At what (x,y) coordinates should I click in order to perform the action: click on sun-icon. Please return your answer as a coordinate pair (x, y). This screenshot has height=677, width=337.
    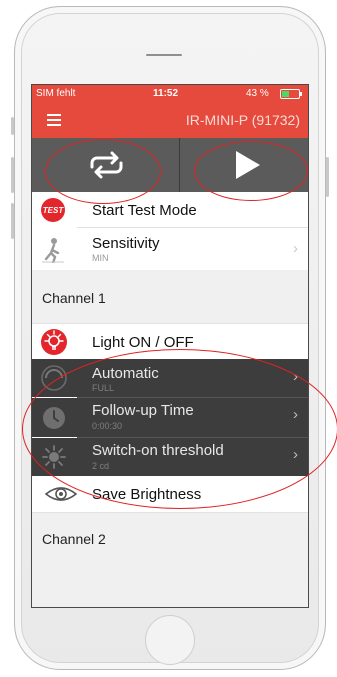
    Looking at the image, I should click on (54, 457).